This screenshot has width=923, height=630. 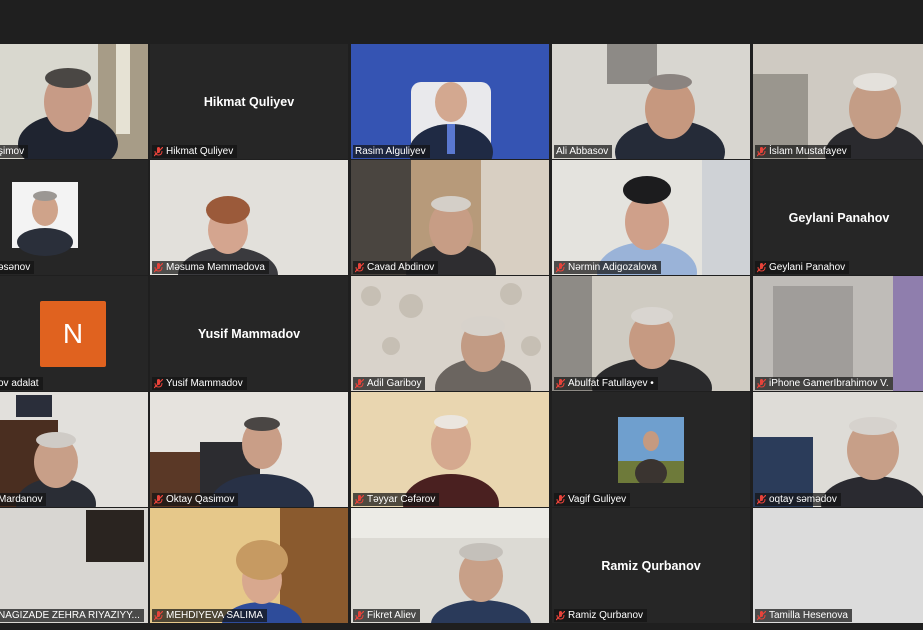 What do you see at coordinates (195, 499) in the screenshot?
I see `participant-name-label: Oktay Qasimov` at bounding box center [195, 499].